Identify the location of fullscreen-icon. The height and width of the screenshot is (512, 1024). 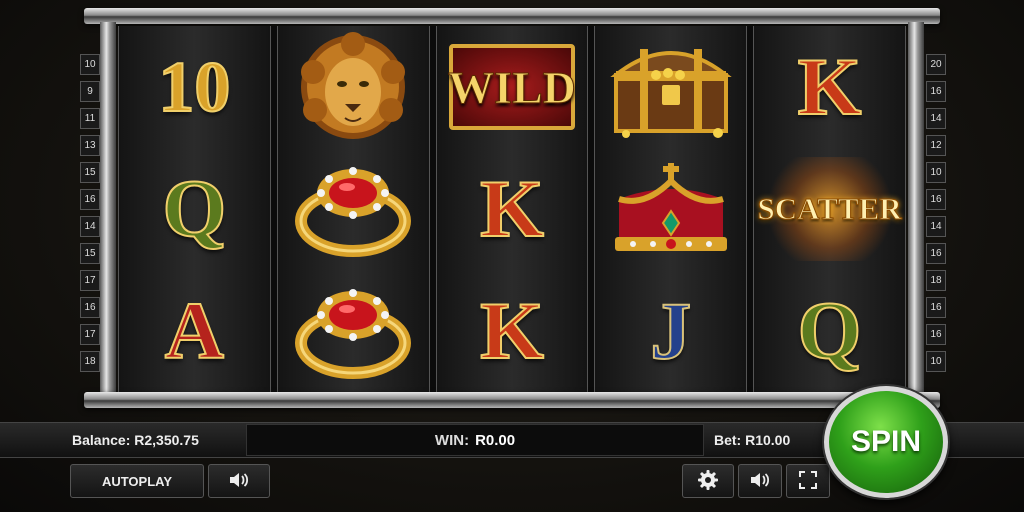
(808, 481).